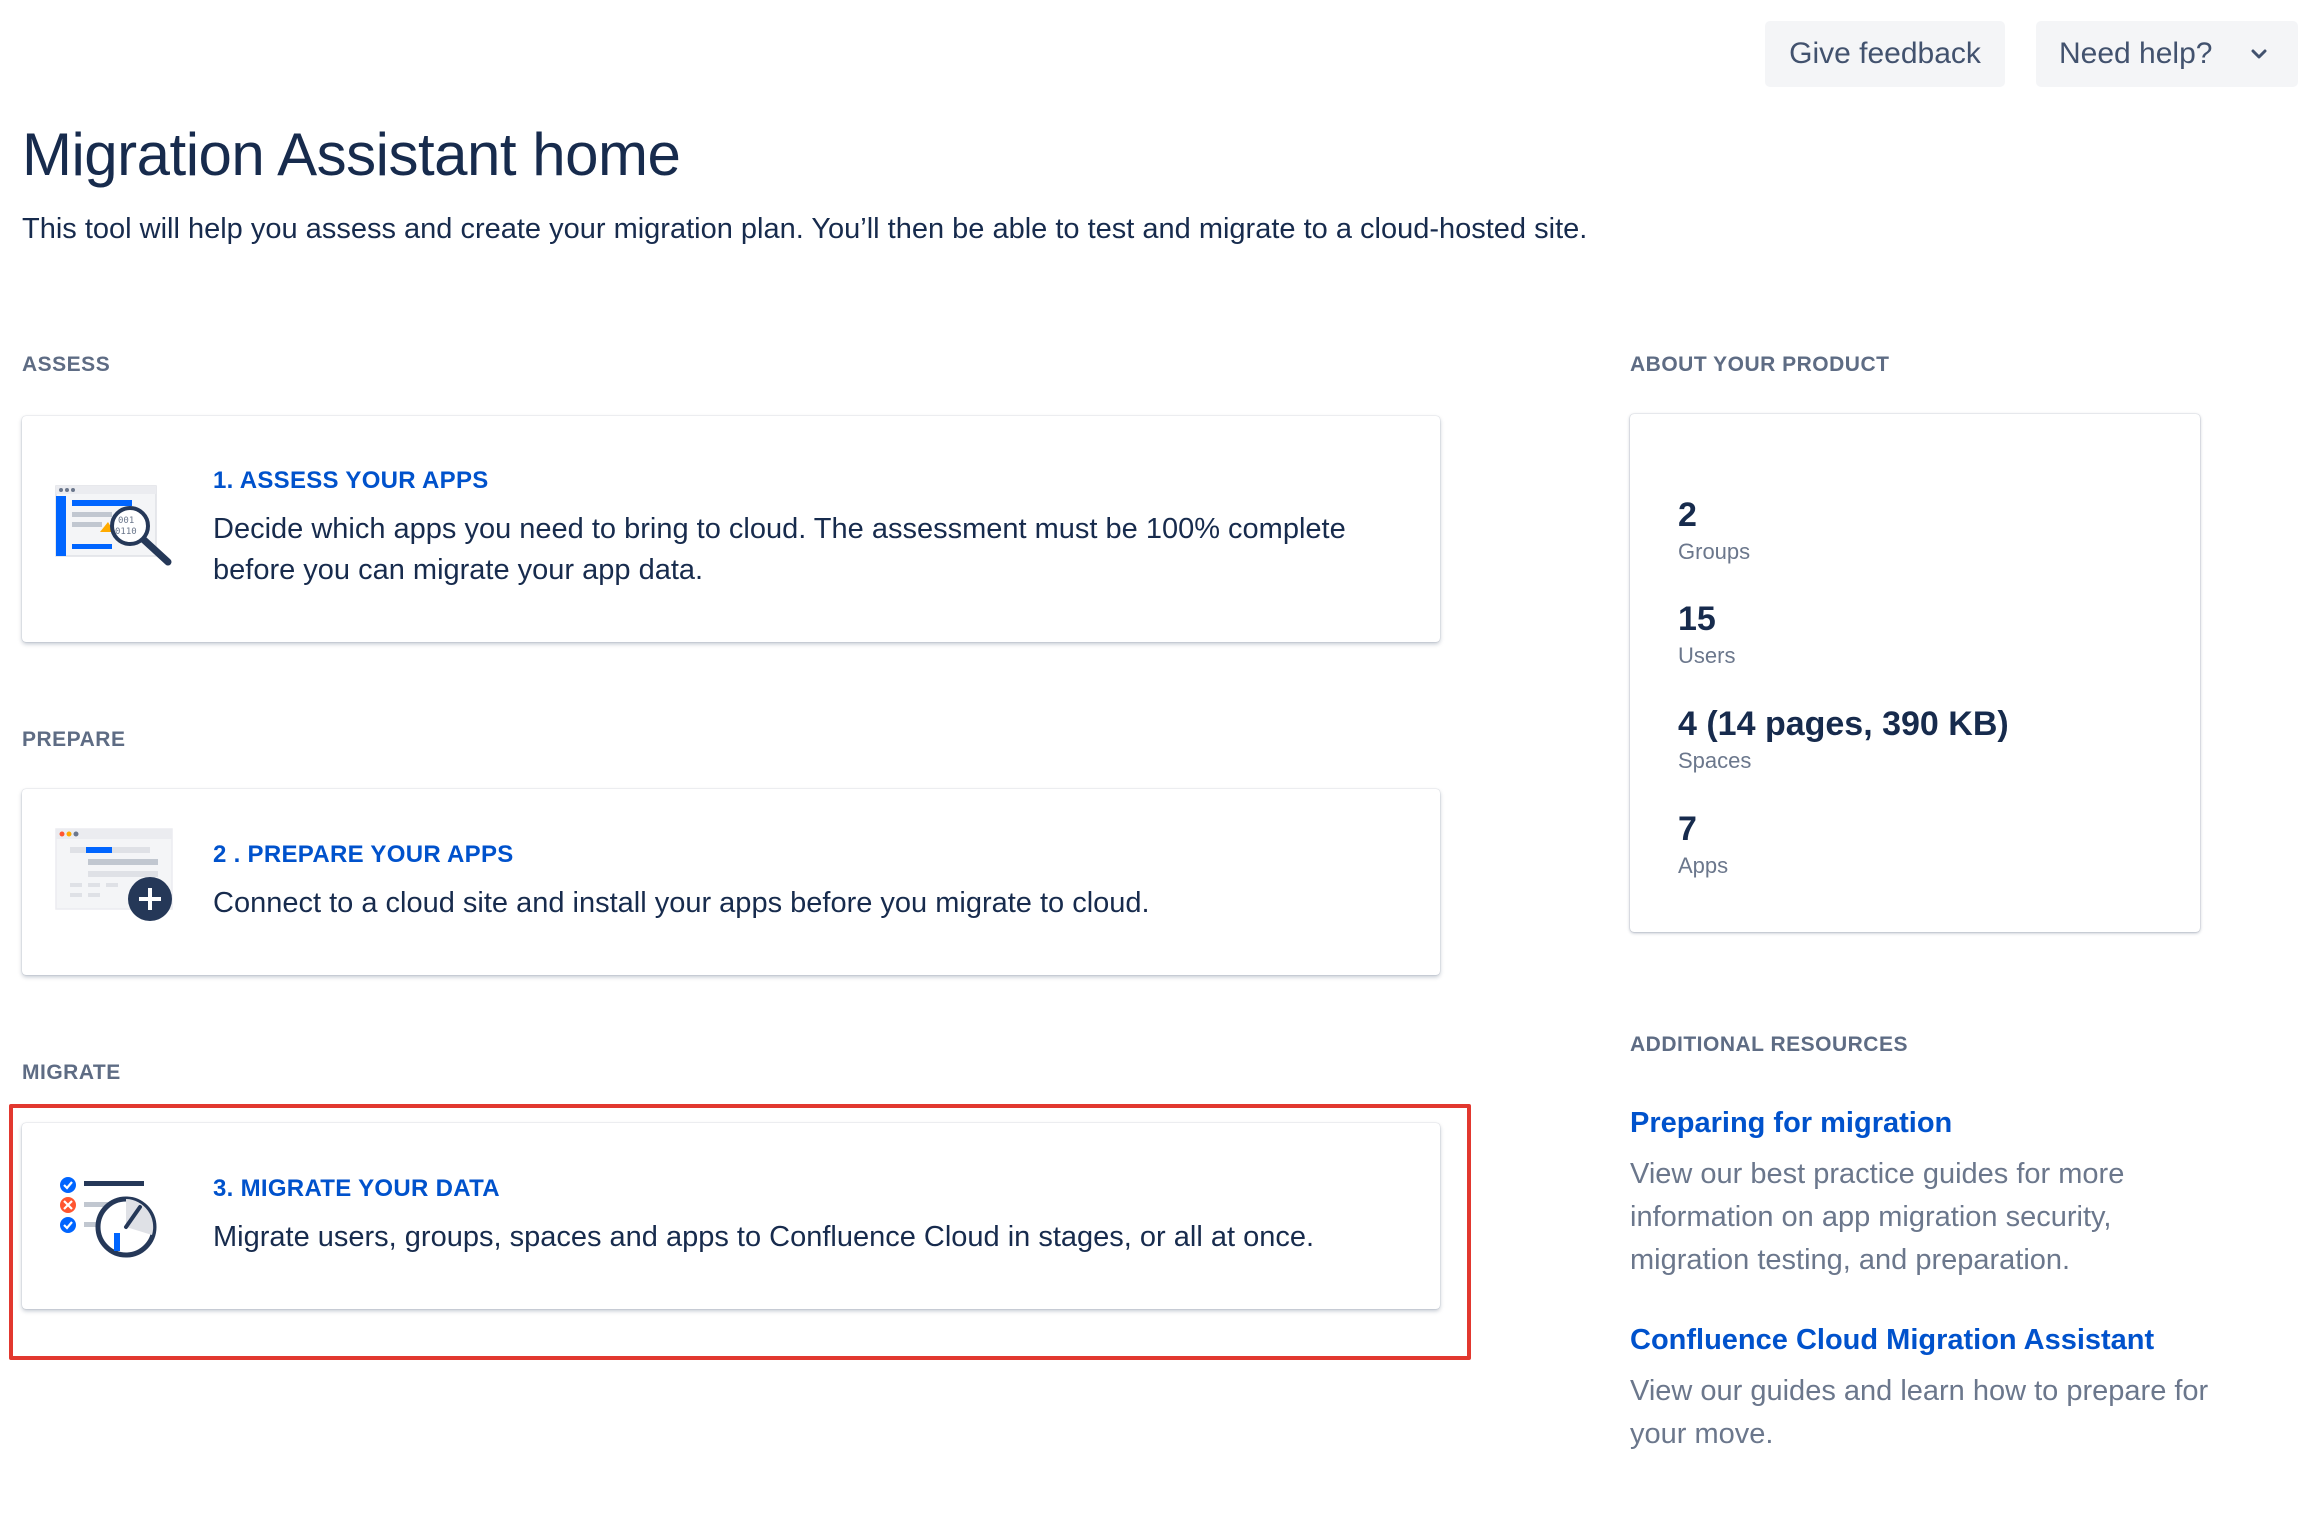  I want to click on migrate-data-illustration, so click(107, 1222).